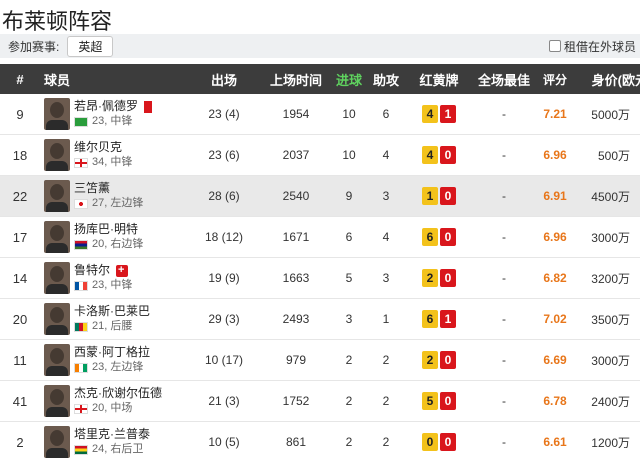  I want to click on player-name: 塔里克·兰普泰, so click(112, 434).